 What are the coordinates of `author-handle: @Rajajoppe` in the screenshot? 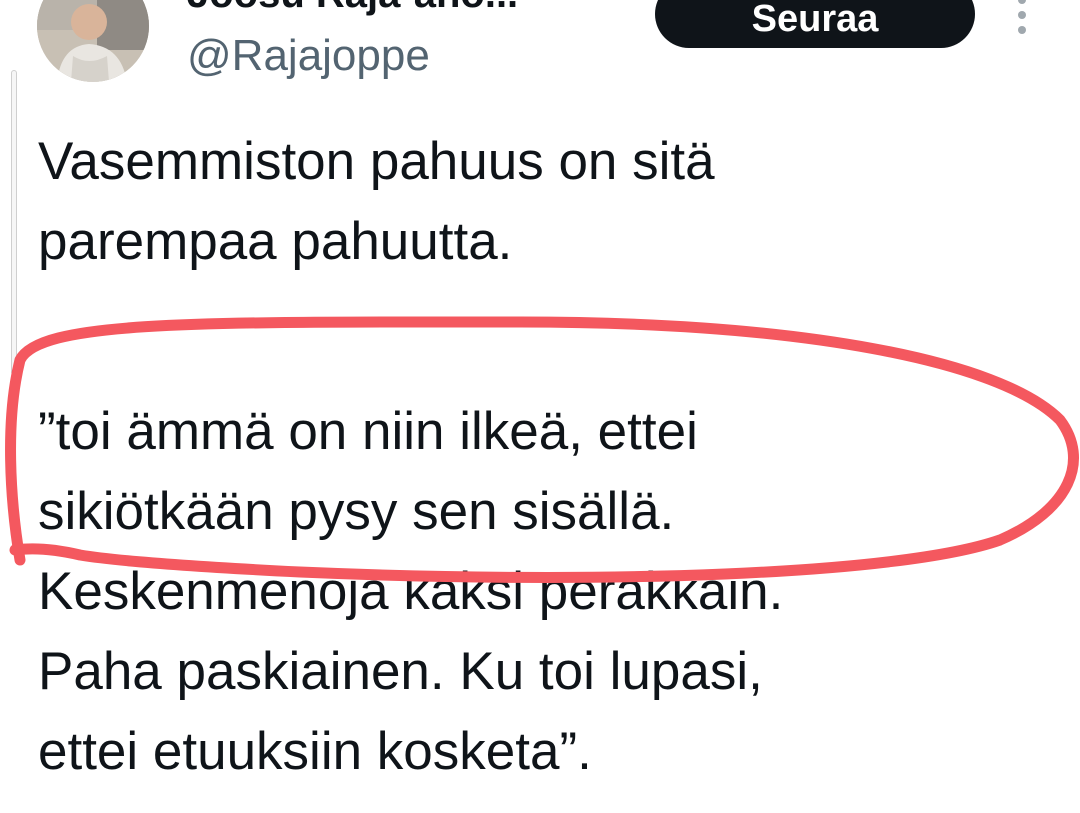 It's located at (308, 56).